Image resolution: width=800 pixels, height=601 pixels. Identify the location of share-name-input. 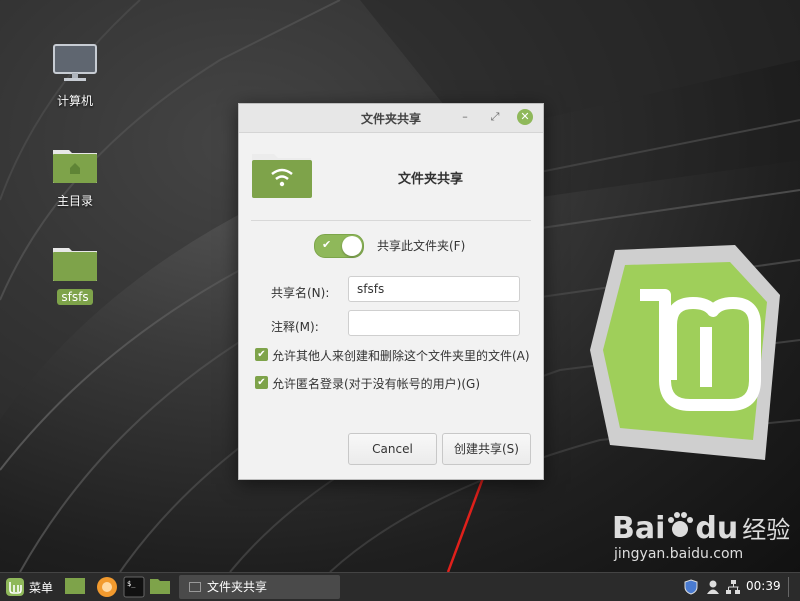
(434, 289).